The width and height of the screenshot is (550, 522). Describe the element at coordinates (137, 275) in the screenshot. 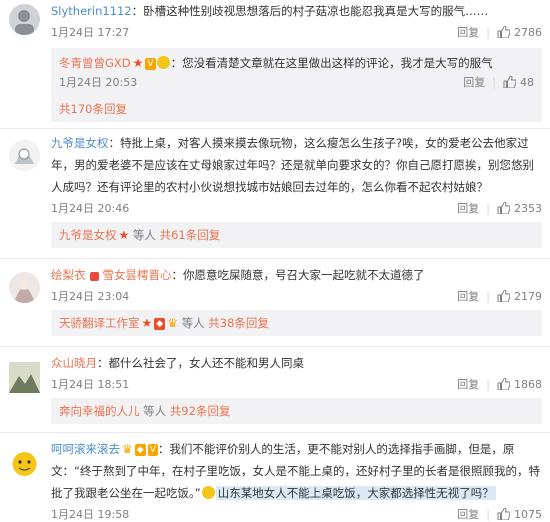

I see `username-link: 雪女昙樗晋心` at that location.